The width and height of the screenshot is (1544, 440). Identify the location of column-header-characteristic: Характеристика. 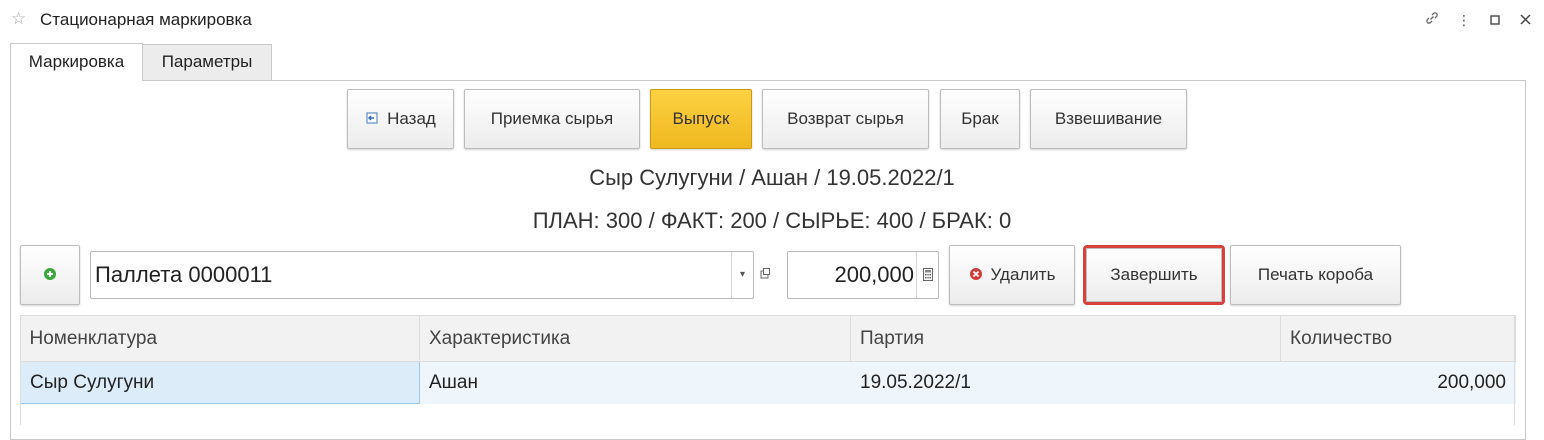
(635, 338).